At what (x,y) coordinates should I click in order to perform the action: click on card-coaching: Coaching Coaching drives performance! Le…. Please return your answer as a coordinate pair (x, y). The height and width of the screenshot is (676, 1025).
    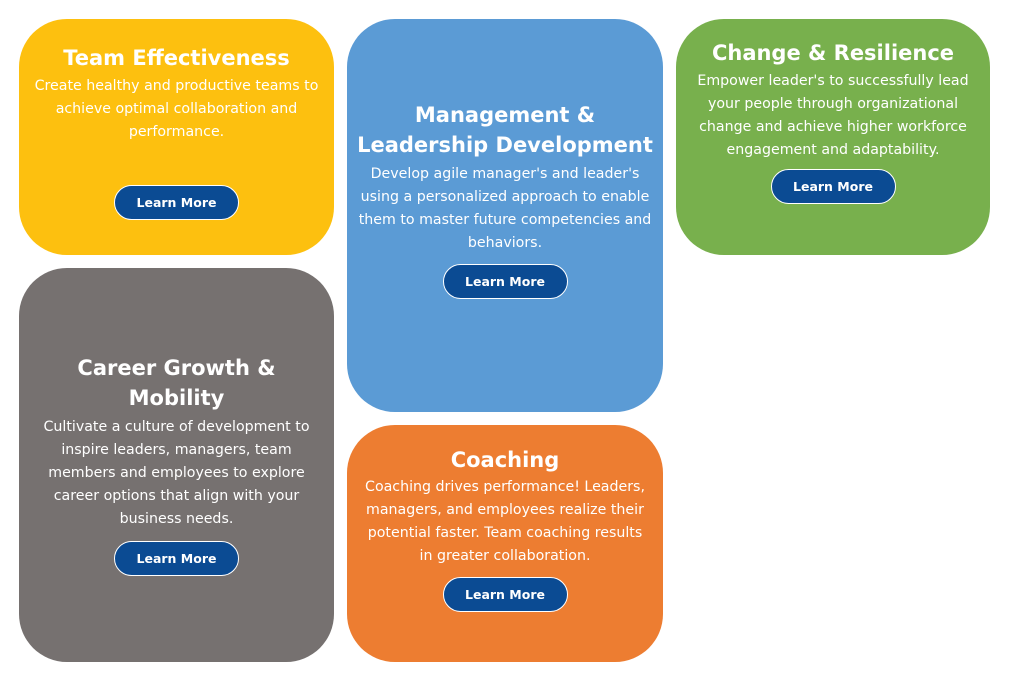
    Looking at the image, I should click on (505, 543).